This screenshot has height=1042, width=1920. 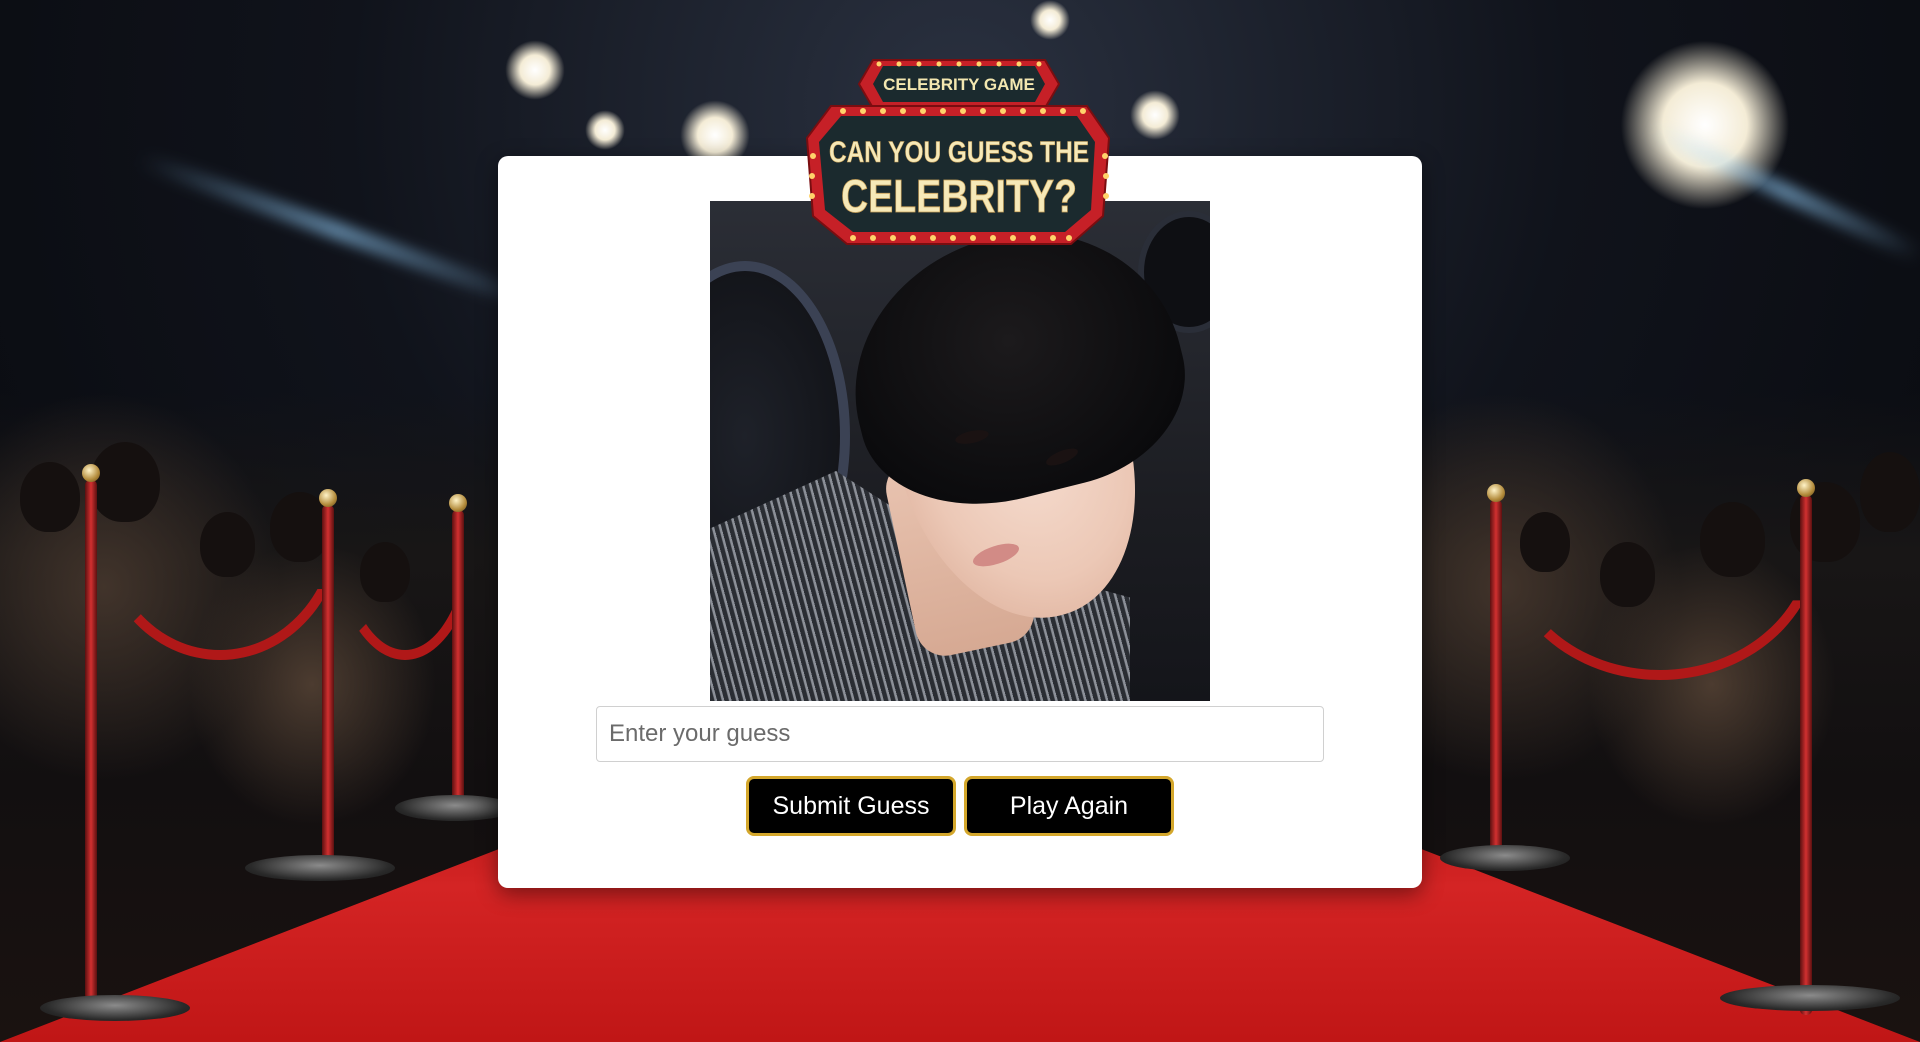 I want to click on celebrity-photo, so click(x=960, y=451).